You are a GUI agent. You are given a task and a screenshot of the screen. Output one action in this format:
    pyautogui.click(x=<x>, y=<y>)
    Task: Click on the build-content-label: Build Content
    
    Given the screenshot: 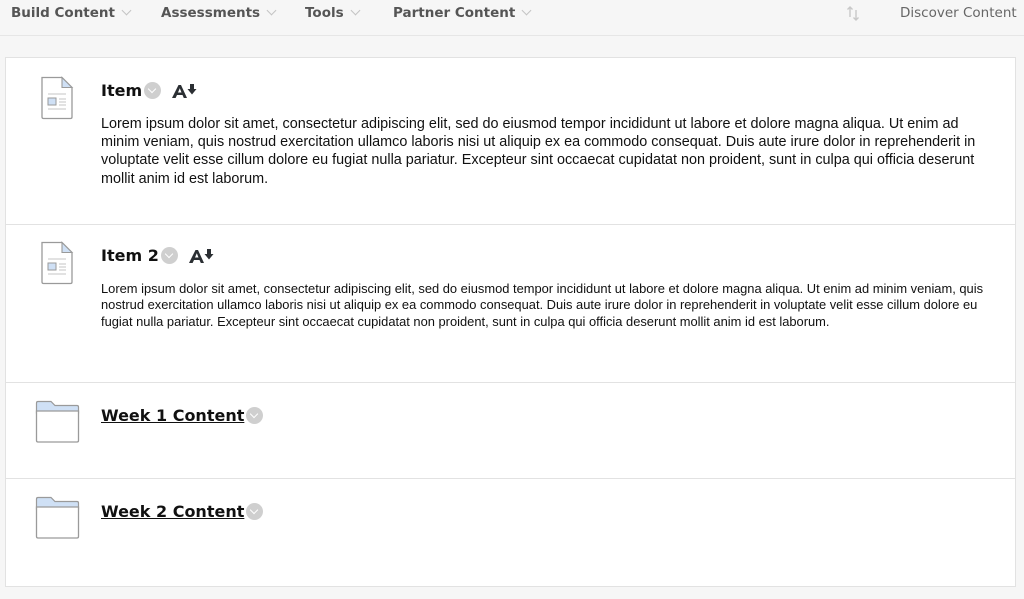 What is the action you would take?
    pyautogui.click(x=63, y=13)
    